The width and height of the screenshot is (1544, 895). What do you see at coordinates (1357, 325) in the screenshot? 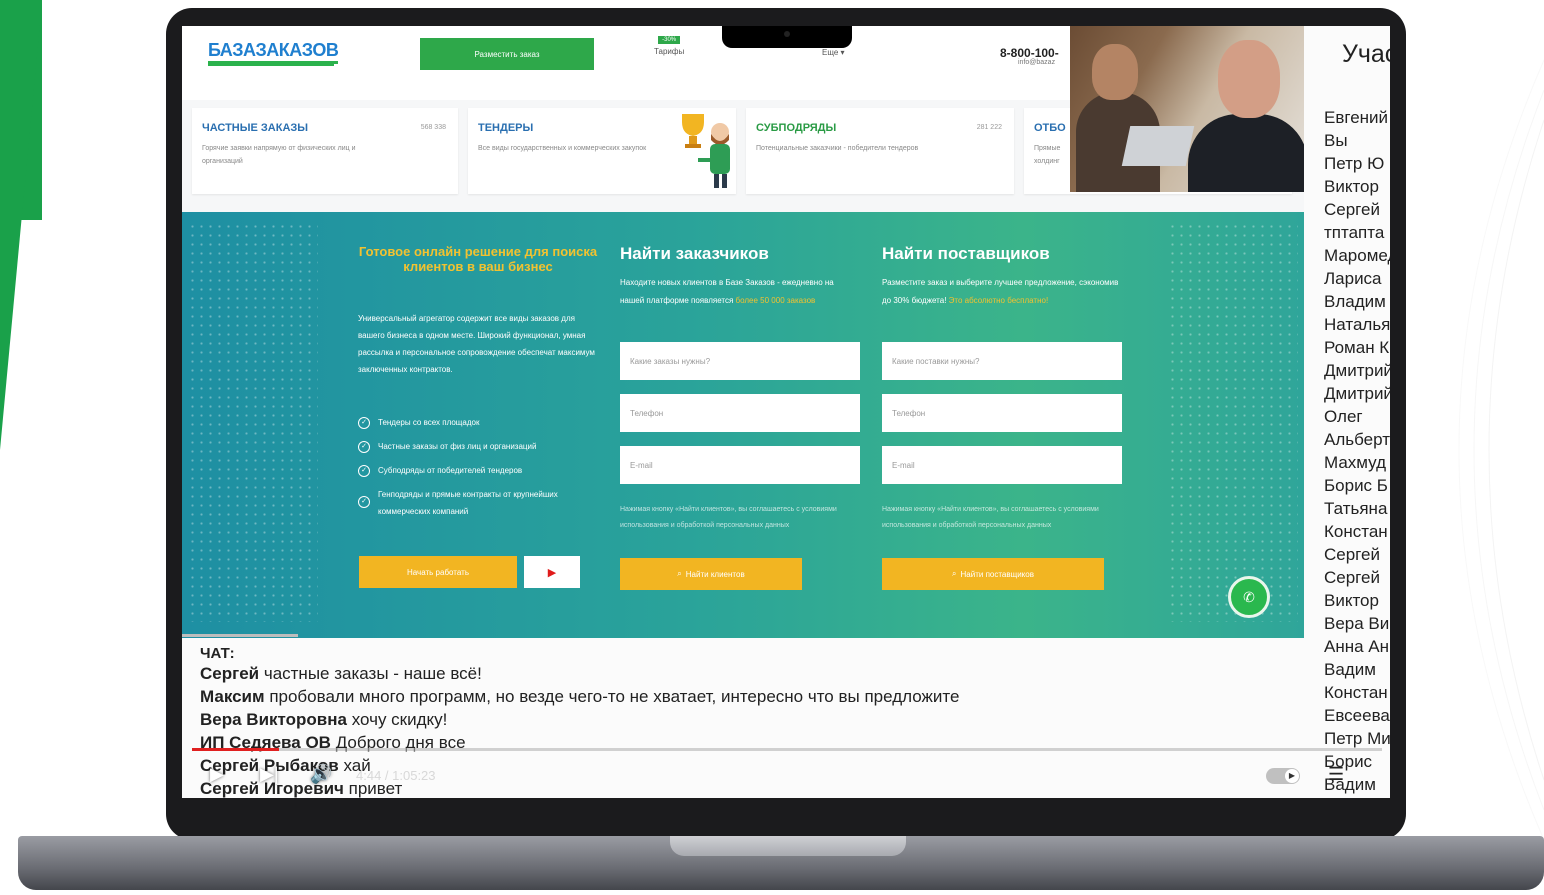
I see `participant-name: Наталья` at bounding box center [1357, 325].